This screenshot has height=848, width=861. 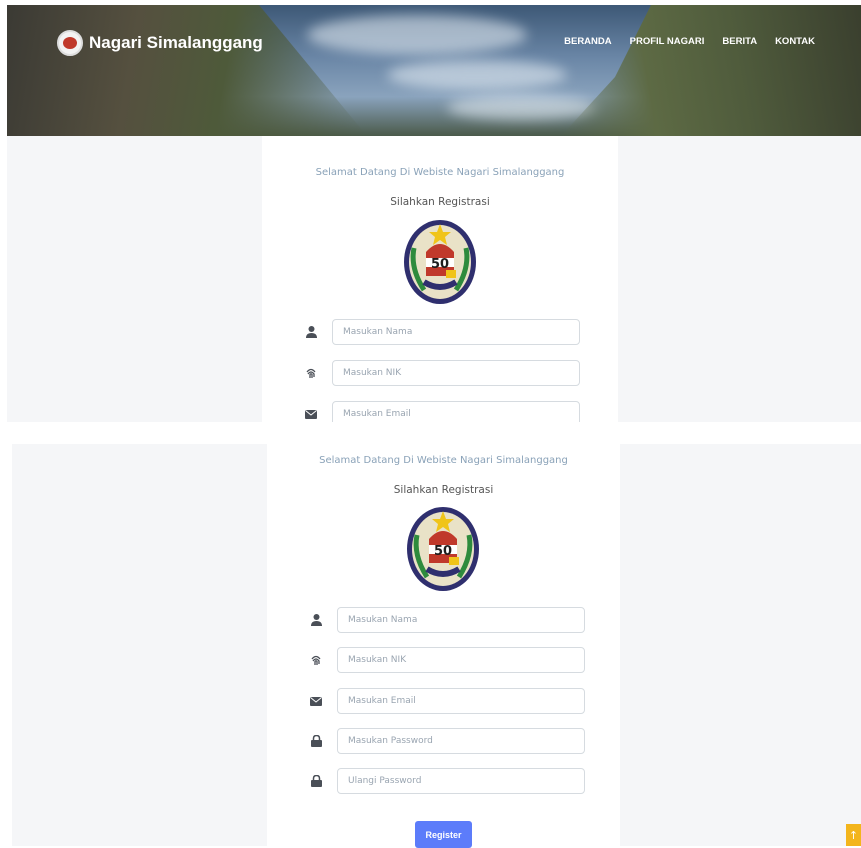 I want to click on main-nav: BERANDA PROFIL NAGARI BERITA KONTAK, so click(x=689, y=41).